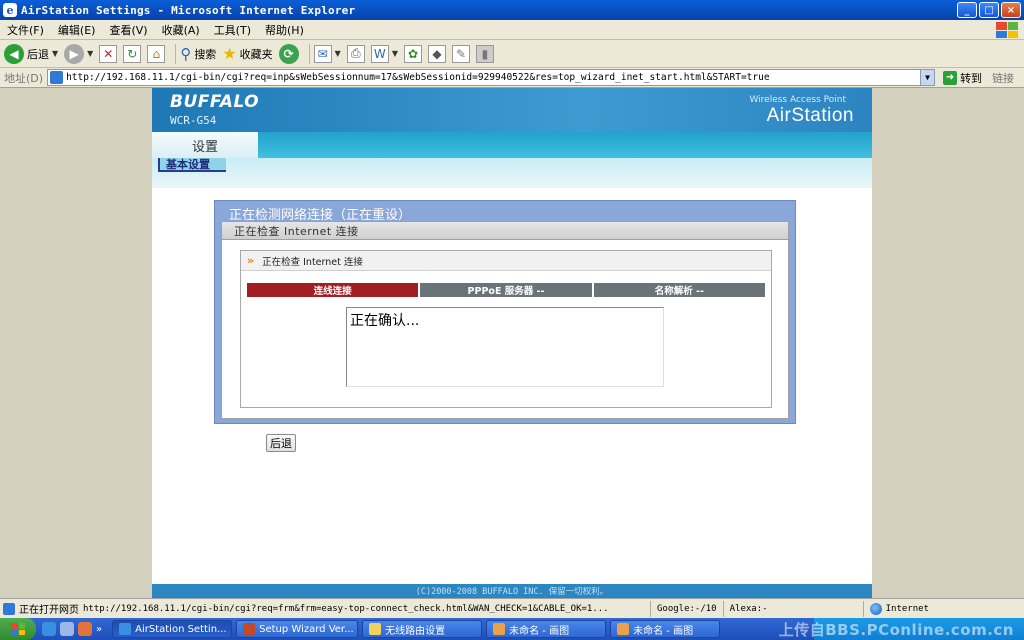 The image size is (1024, 640). Describe the element at coordinates (875, 608) in the screenshot. I see `internet-globe-icon` at that location.